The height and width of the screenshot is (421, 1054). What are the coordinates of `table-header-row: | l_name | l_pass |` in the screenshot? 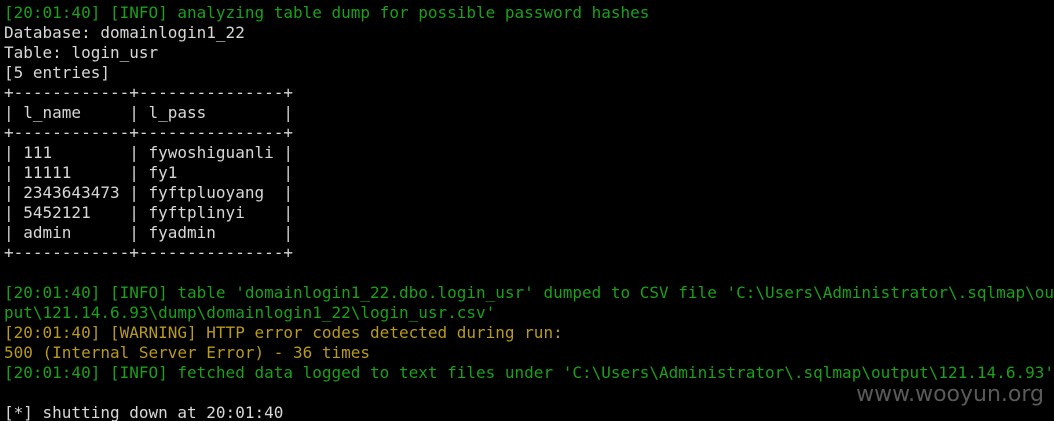 It's located at (148, 112).